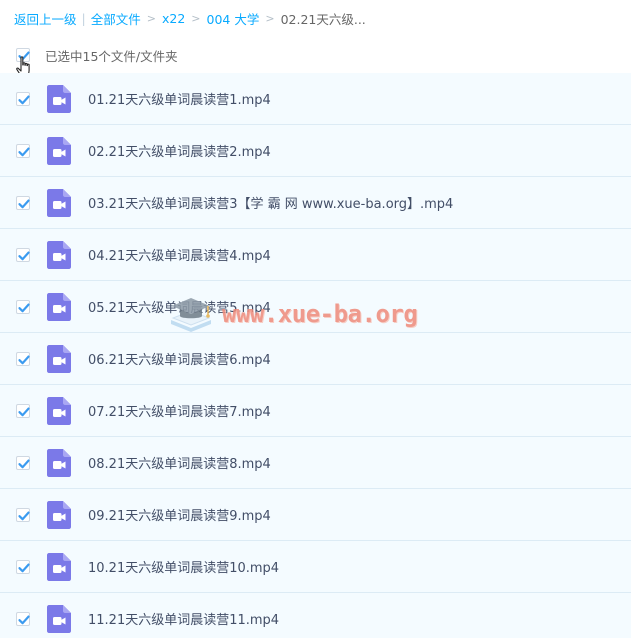 The height and width of the screenshot is (638, 631). What do you see at coordinates (315, 255) in the screenshot?
I see `file-row: 04.21天六级单词晨读营4.mp4` at bounding box center [315, 255].